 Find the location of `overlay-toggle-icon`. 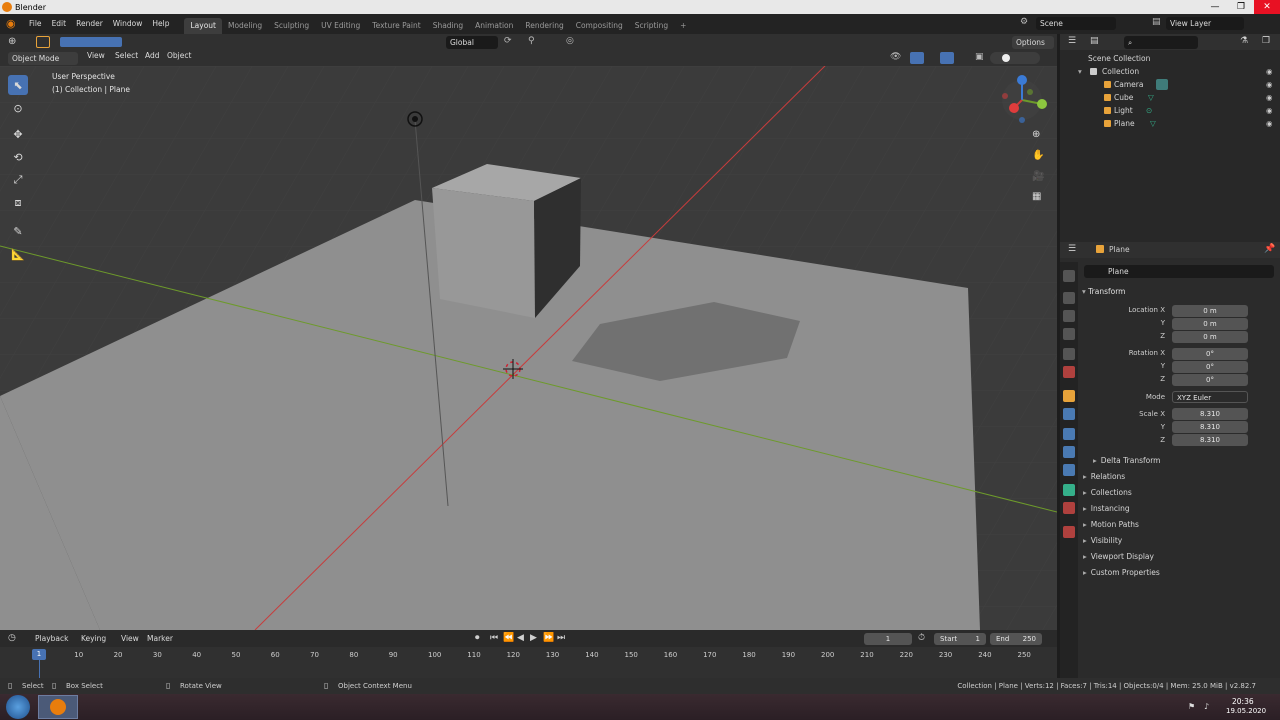

overlay-toggle-icon is located at coordinates (947, 58).